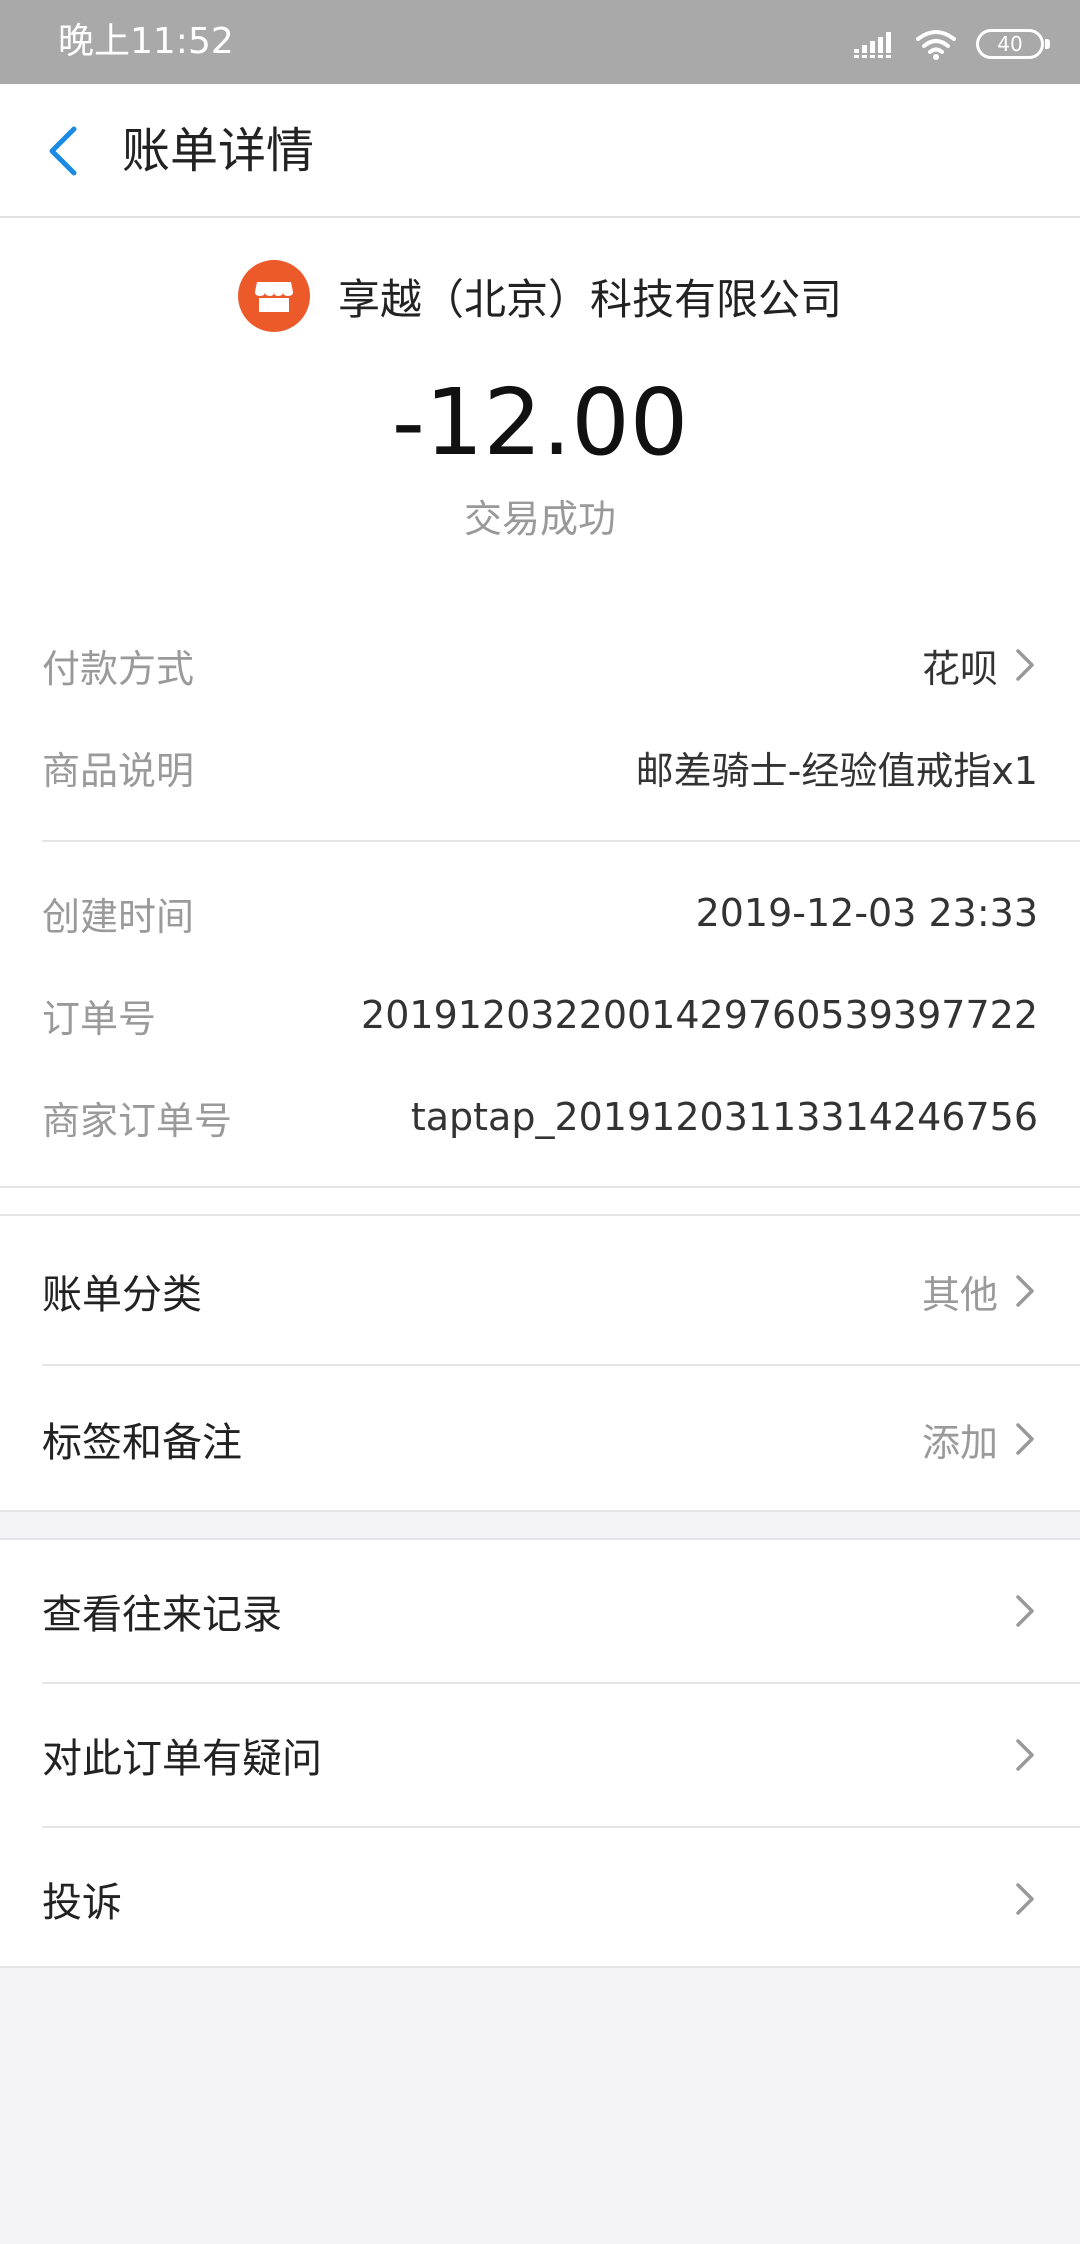 Image resolution: width=1080 pixels, height=2244 pixels. Describe the element at coordinates (540, 767) in the screenshot. I see `detail-row-product: 商品说明 邮差骑士-经验值戒指x1` at that location.